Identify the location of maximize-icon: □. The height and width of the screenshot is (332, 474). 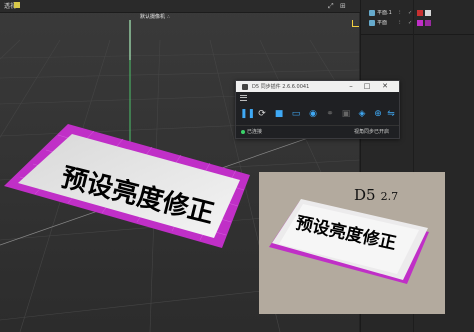
(367, 86).